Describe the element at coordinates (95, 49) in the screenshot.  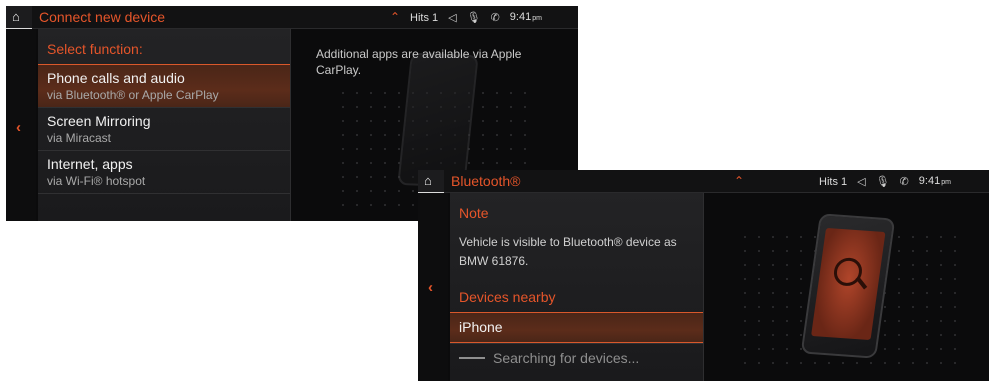
I see `section-header: Select function:` at that location.